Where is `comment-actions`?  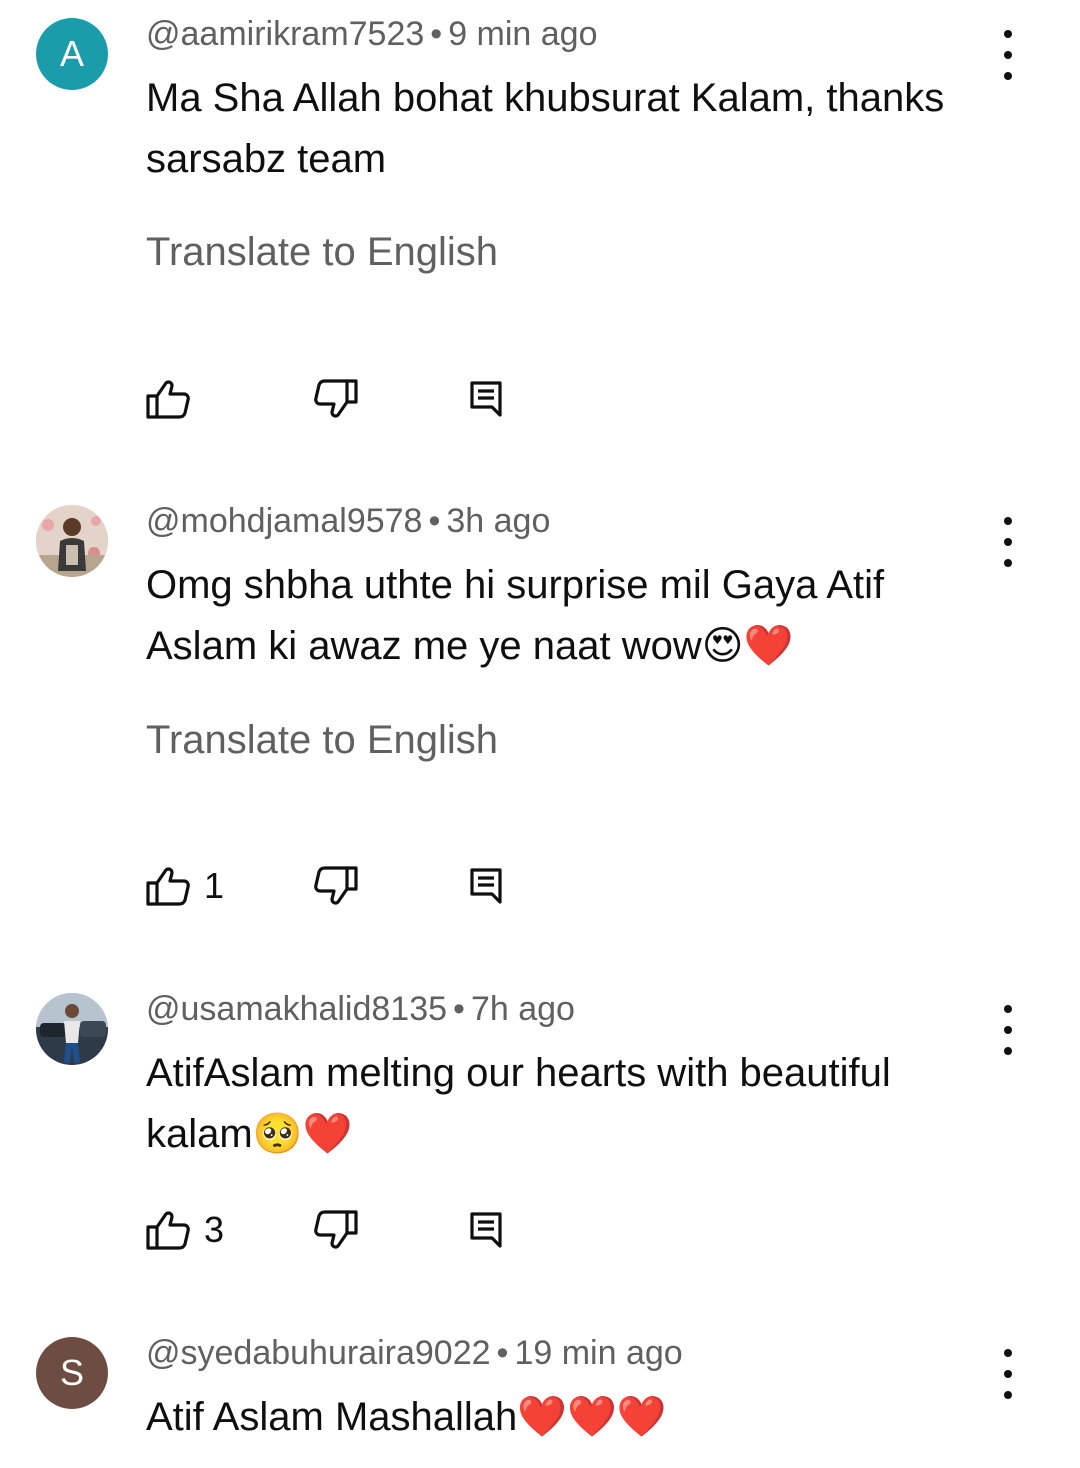 comment-actions is located at coordinates (346, 399).